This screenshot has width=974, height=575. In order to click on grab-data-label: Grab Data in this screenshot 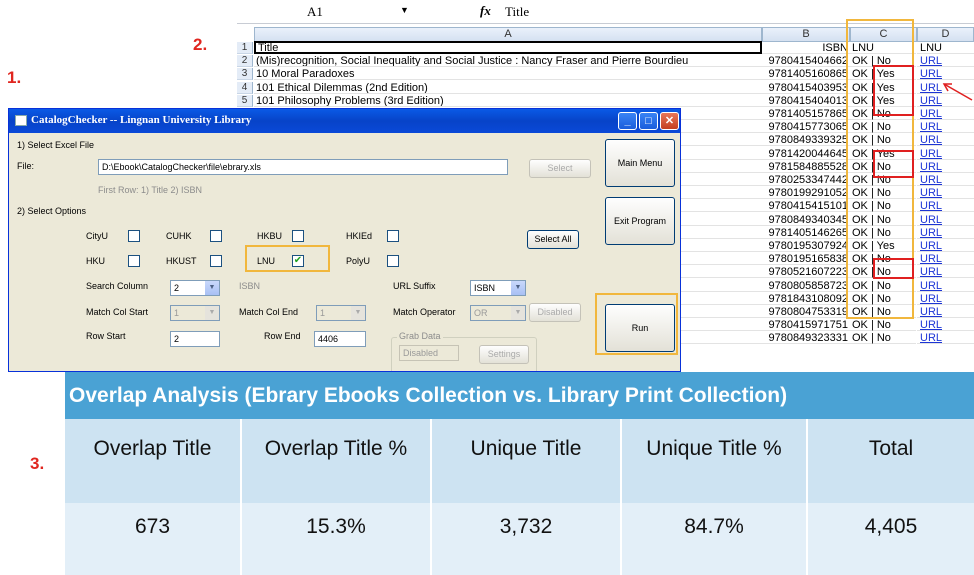, I will do `click(420, 336)`.